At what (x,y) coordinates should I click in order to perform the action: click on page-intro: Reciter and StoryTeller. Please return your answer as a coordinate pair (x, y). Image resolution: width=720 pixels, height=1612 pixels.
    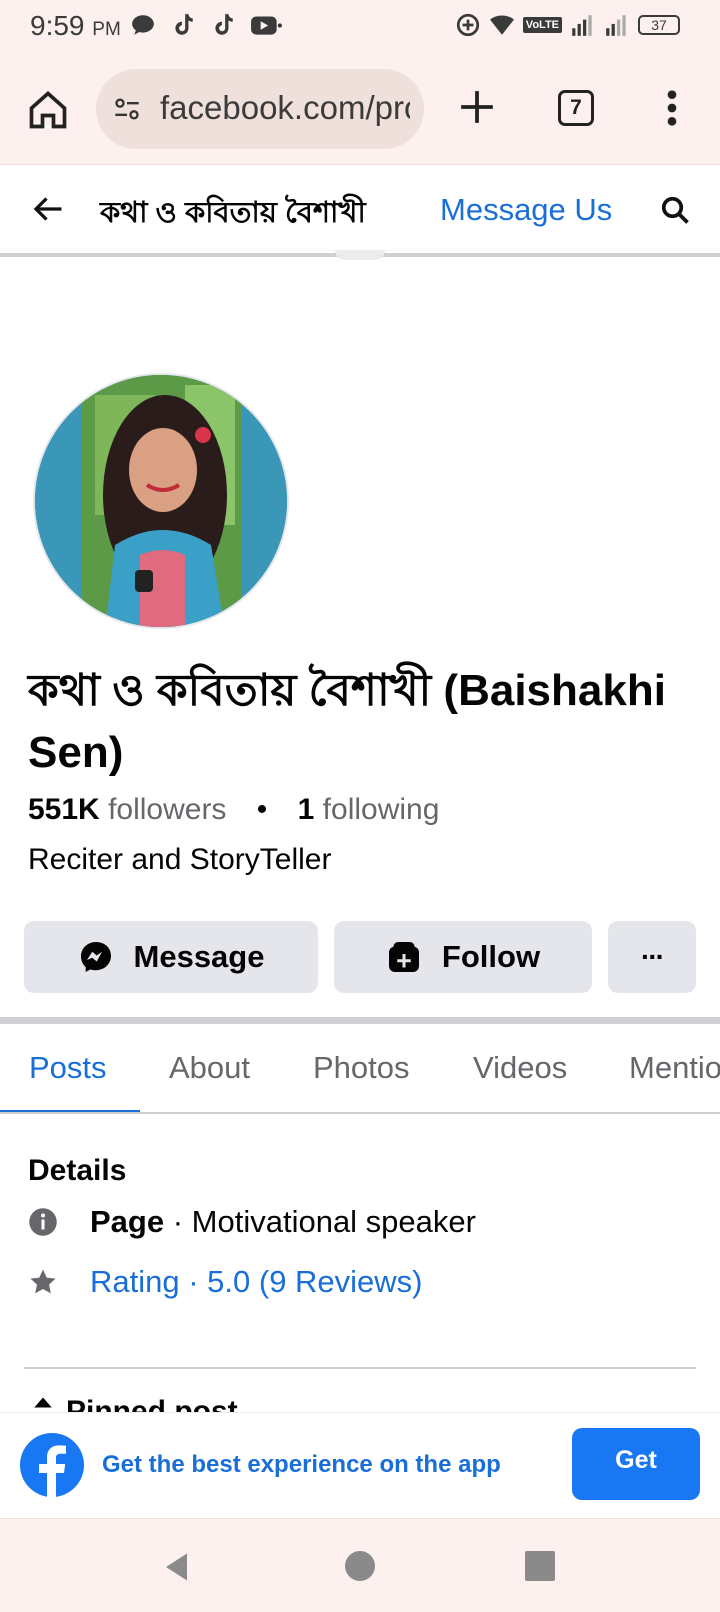
    Looking at the image, I should click on (180, 859).